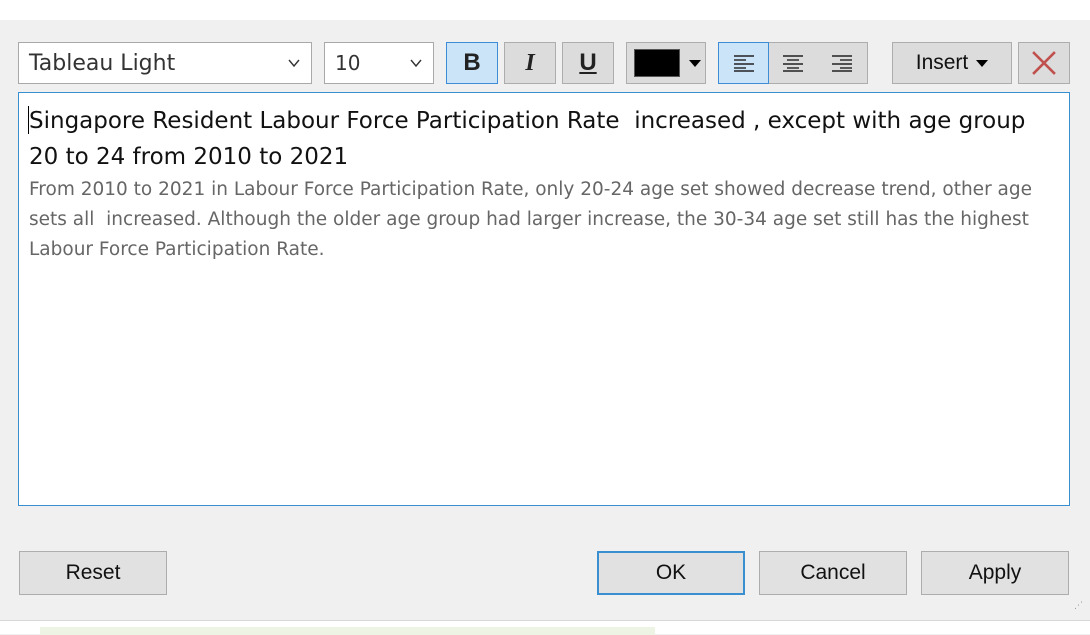 This screenshot has width=1090, height=635. I want to click on color-swatch, so click(657, 63).